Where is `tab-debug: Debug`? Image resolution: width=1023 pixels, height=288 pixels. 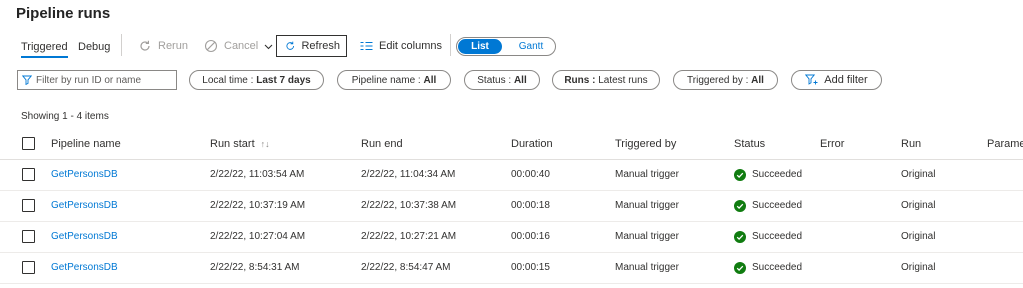
tab-debug: Debug is located at coordinates (94, 47).